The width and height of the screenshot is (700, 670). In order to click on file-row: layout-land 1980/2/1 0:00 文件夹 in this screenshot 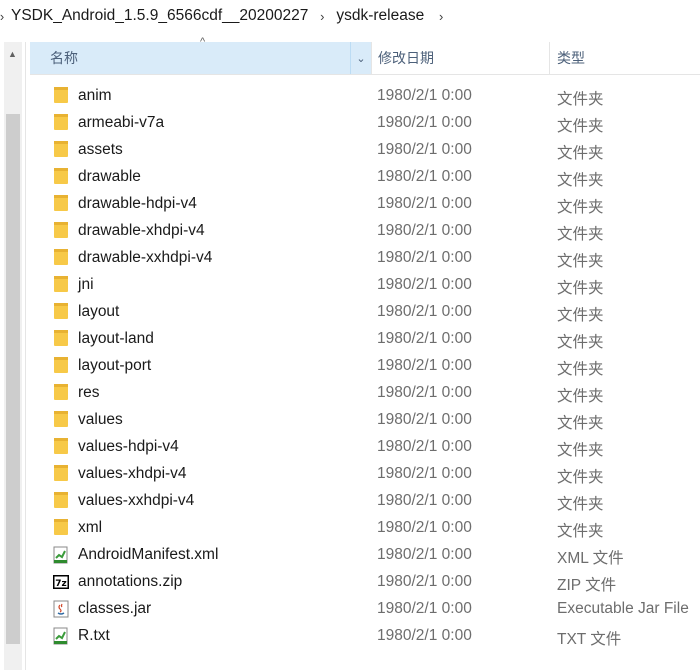, I will do `click(365, 339)`.